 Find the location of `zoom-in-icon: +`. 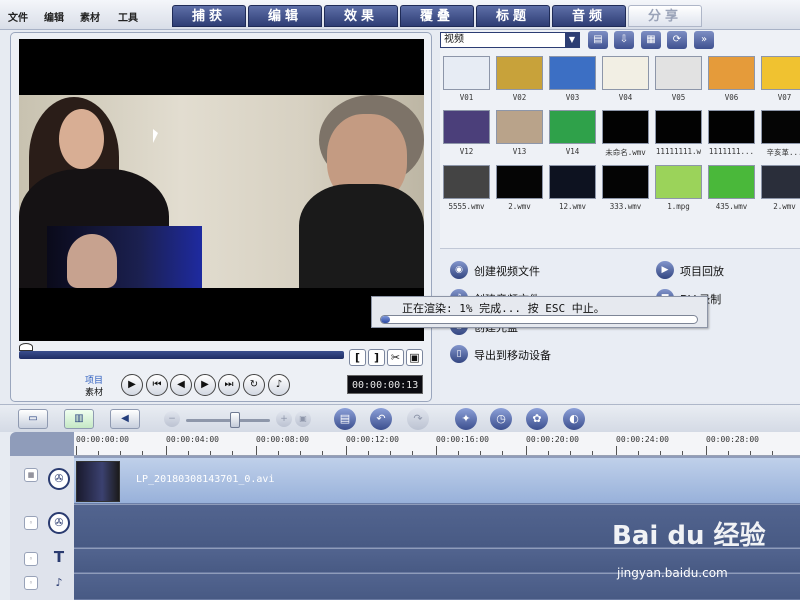

zoom-in-icon: + is located at coordinates (284, 419).